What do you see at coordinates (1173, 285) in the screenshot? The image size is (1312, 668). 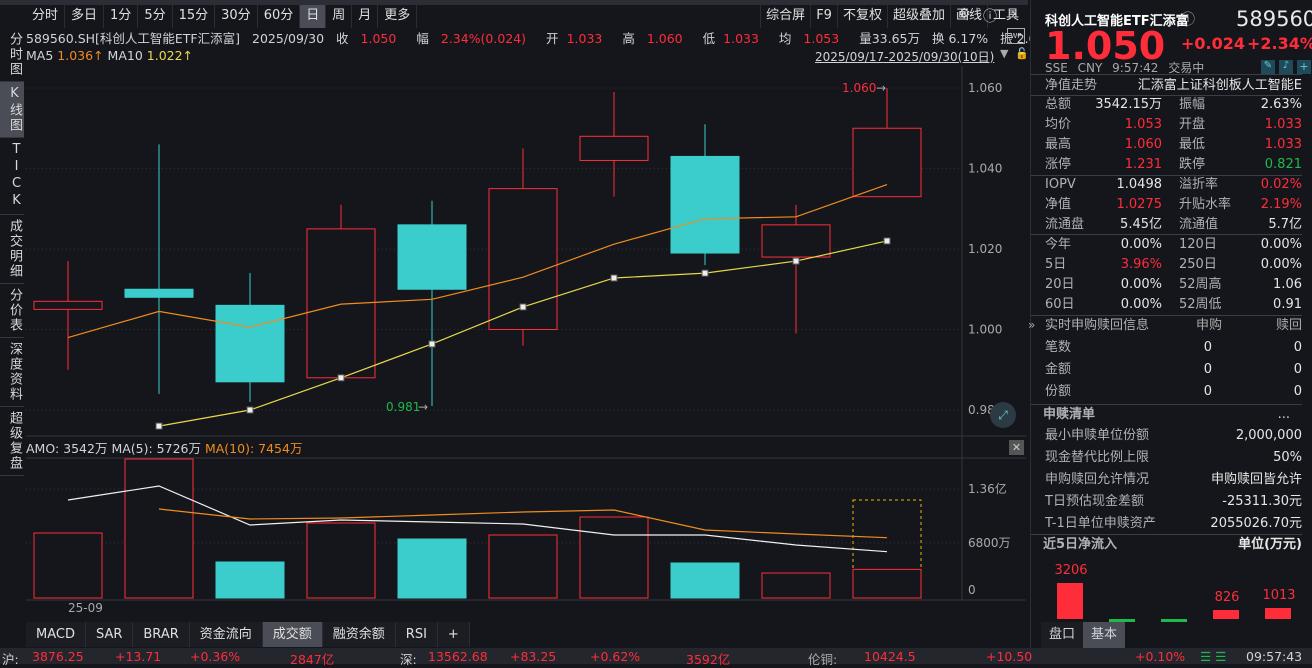 I see `quote-row: 20日 0.00% 52周高 1.06` at bounding box center [1173, 285].